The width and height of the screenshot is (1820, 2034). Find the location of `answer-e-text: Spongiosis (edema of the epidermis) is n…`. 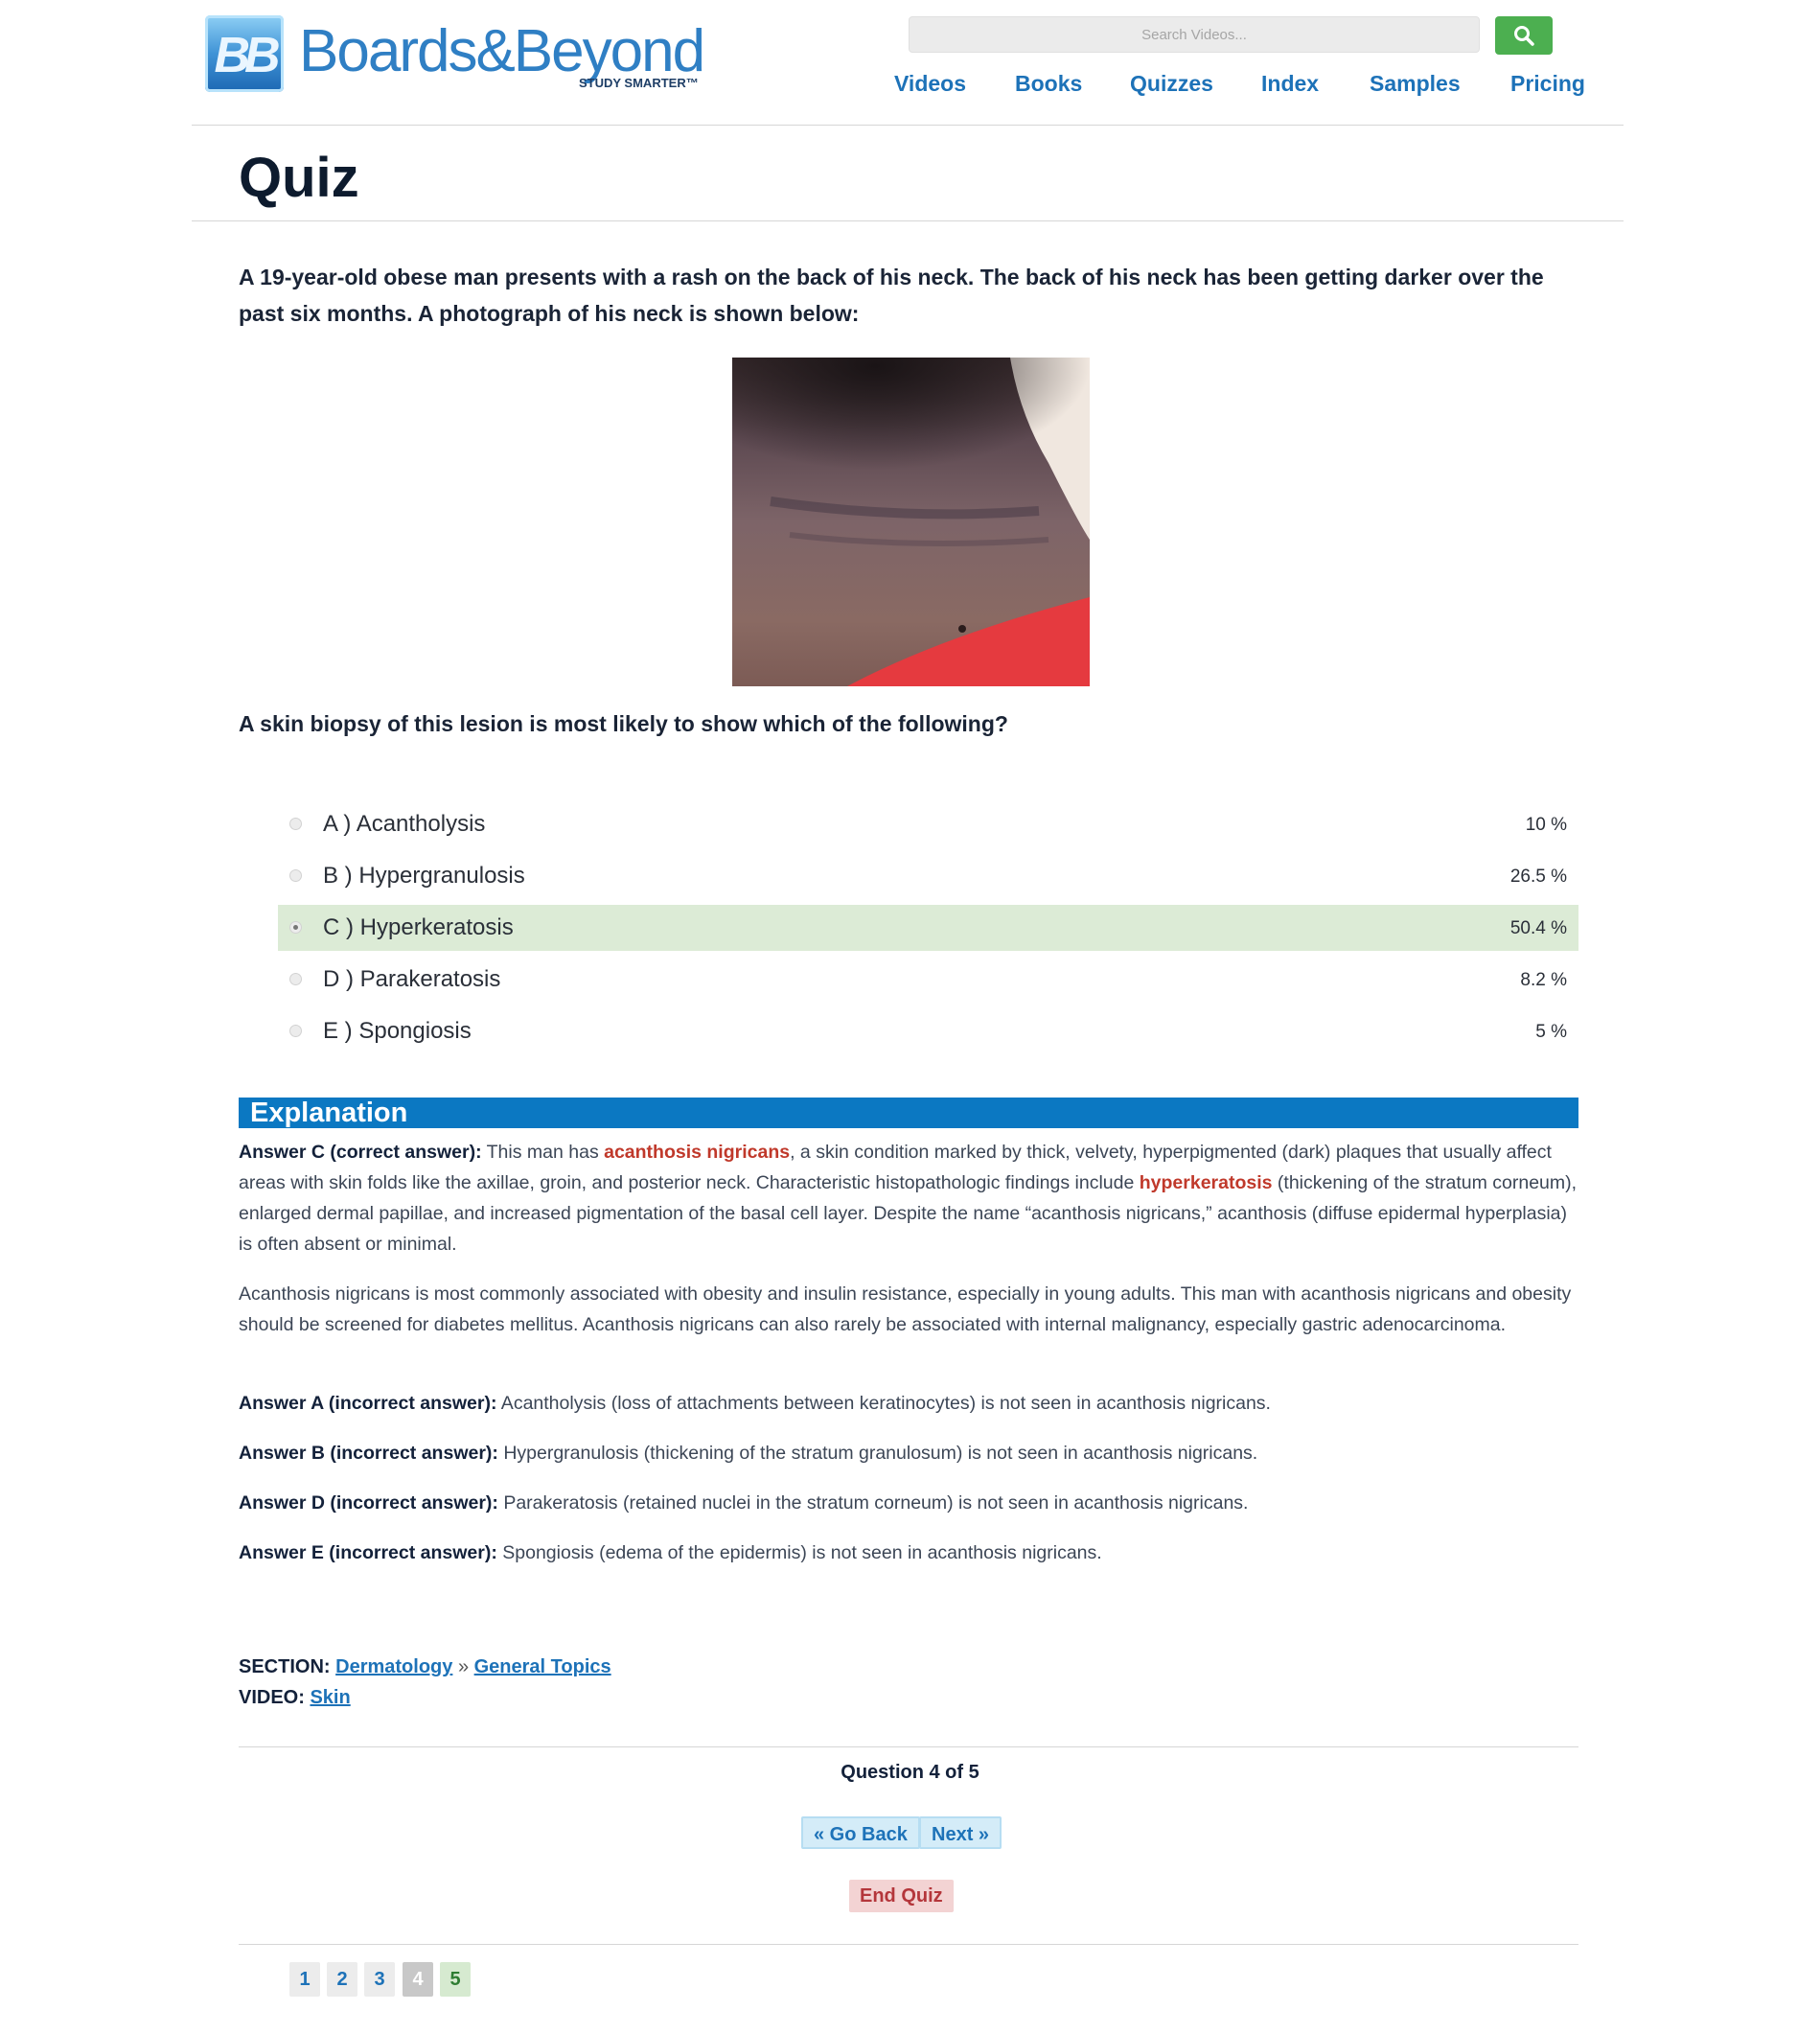

answer-e-text: Spongiosis (edema of the epidermis) is n… is located at coordinates (799, 1552).